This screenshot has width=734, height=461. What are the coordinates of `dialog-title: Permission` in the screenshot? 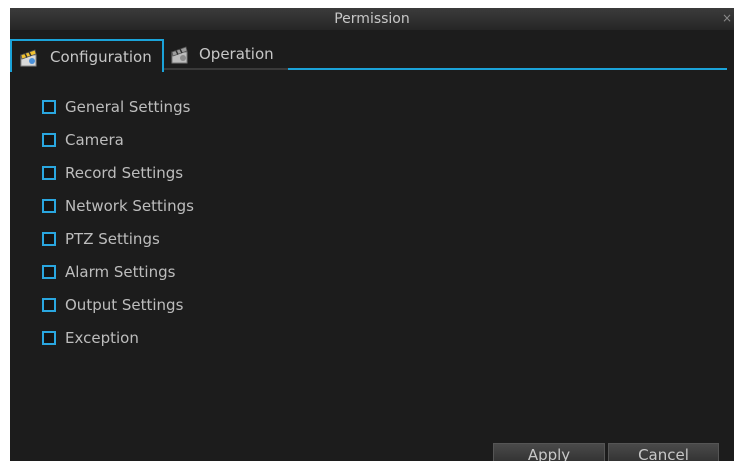 It's located at (372, 19).